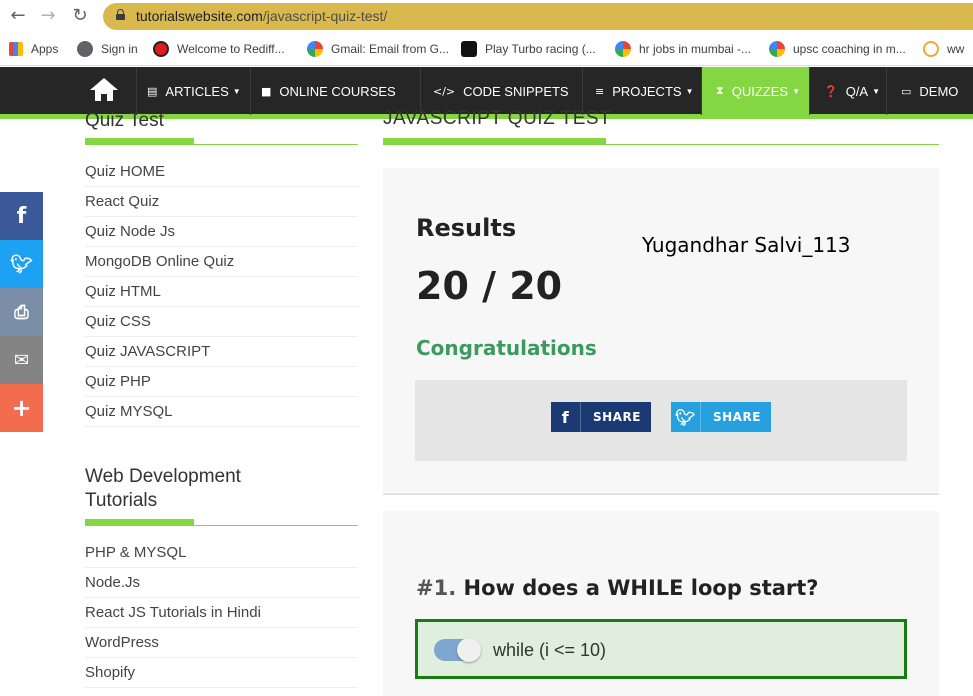 The width and height of the screenshot is (973, 696). I want to click on video-icon: ■, so click(266, 91).